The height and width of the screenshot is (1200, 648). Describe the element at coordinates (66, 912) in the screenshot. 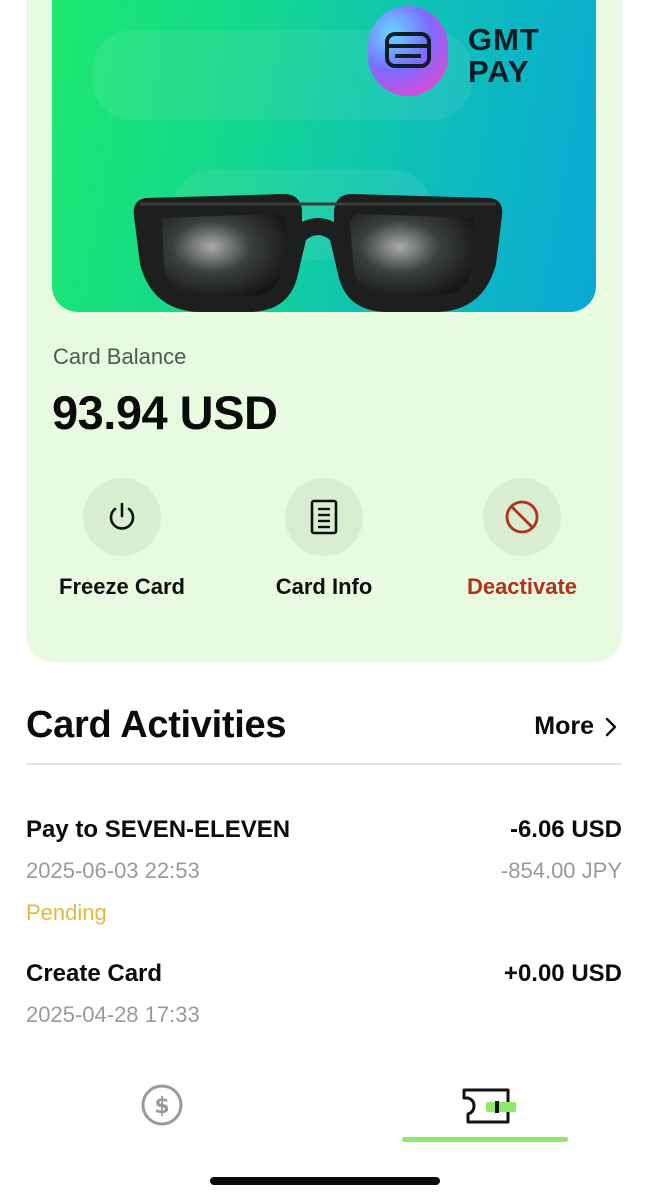

I see `activity-status: Pending` at that location.